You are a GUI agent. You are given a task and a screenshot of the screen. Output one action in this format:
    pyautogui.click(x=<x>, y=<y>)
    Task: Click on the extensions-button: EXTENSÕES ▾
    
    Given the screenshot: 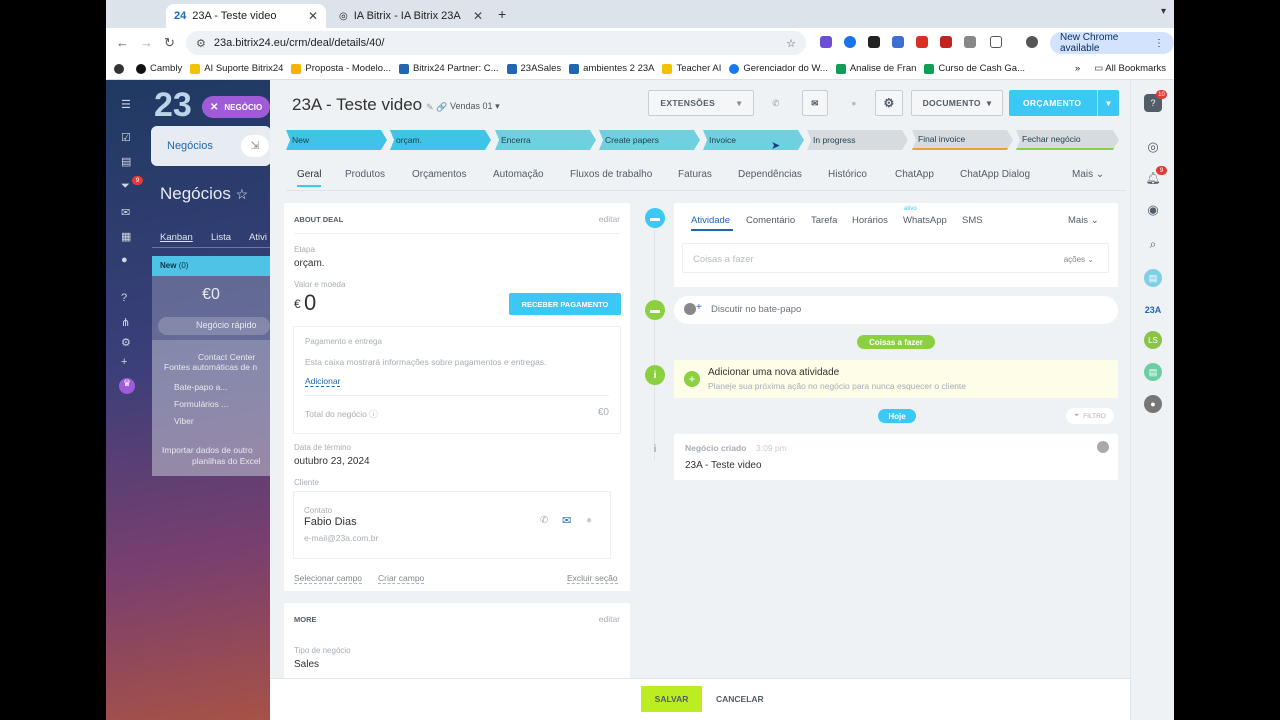 What is the action you would take?
    pyautogui.click(x=701, y=103)
    